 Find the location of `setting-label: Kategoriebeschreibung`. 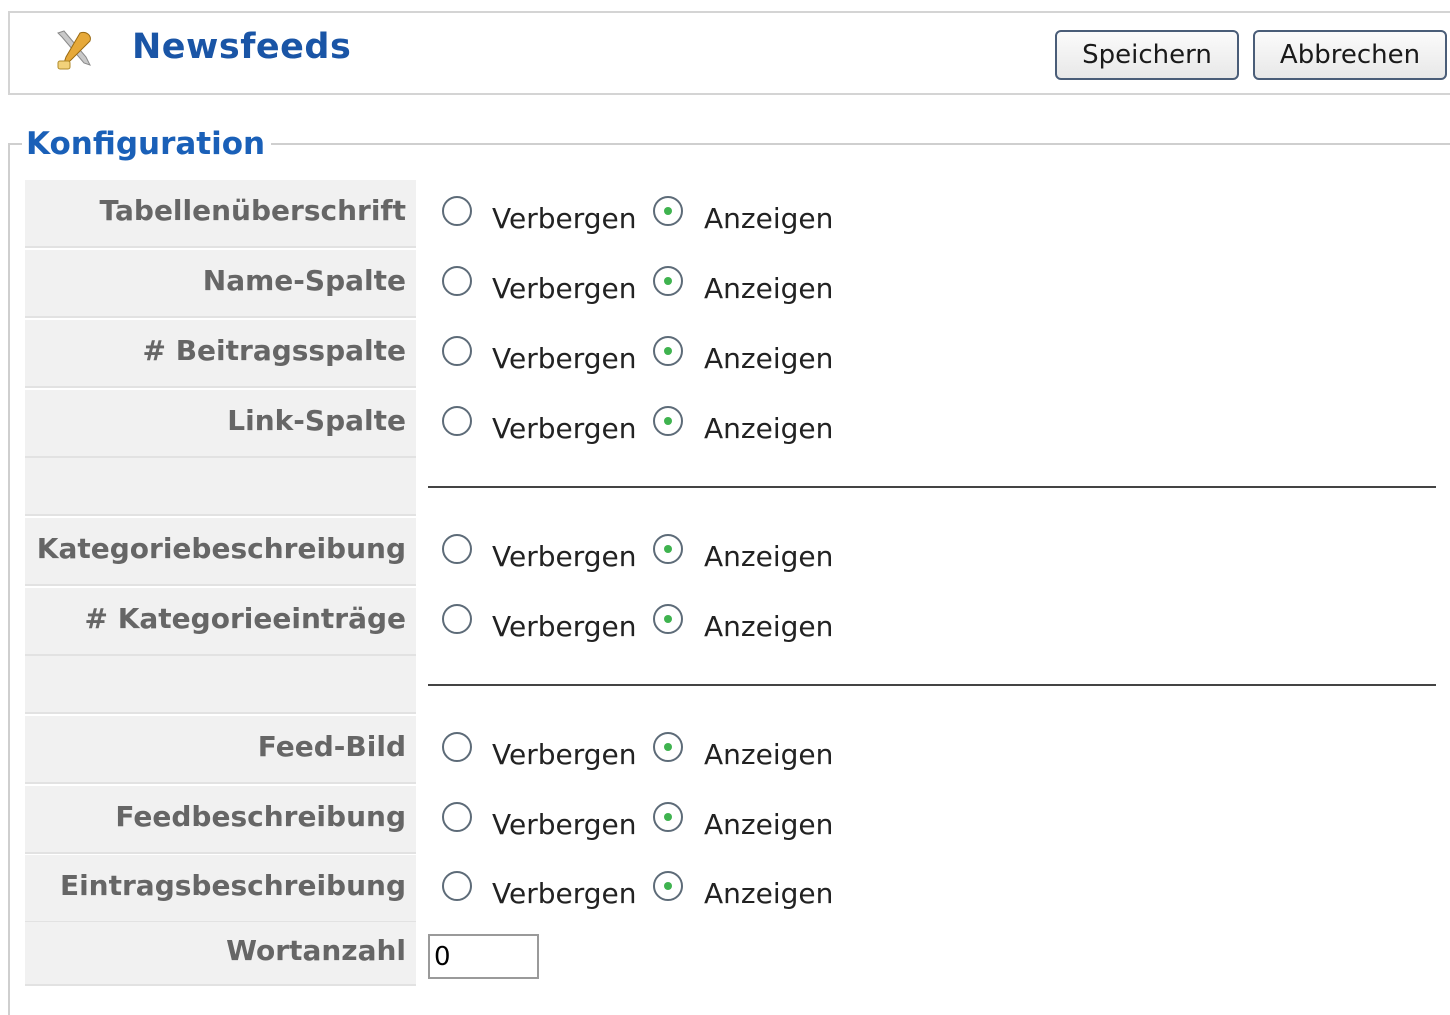

setting-label: Kategoriebeschreibung is located at coordinates (221, 548).